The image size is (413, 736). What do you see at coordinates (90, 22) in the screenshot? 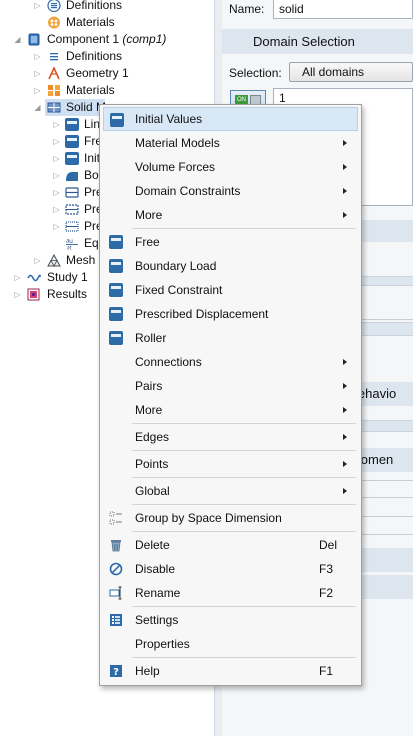
I see `tree-node-label: Materials` at bounding box center [90, 22].